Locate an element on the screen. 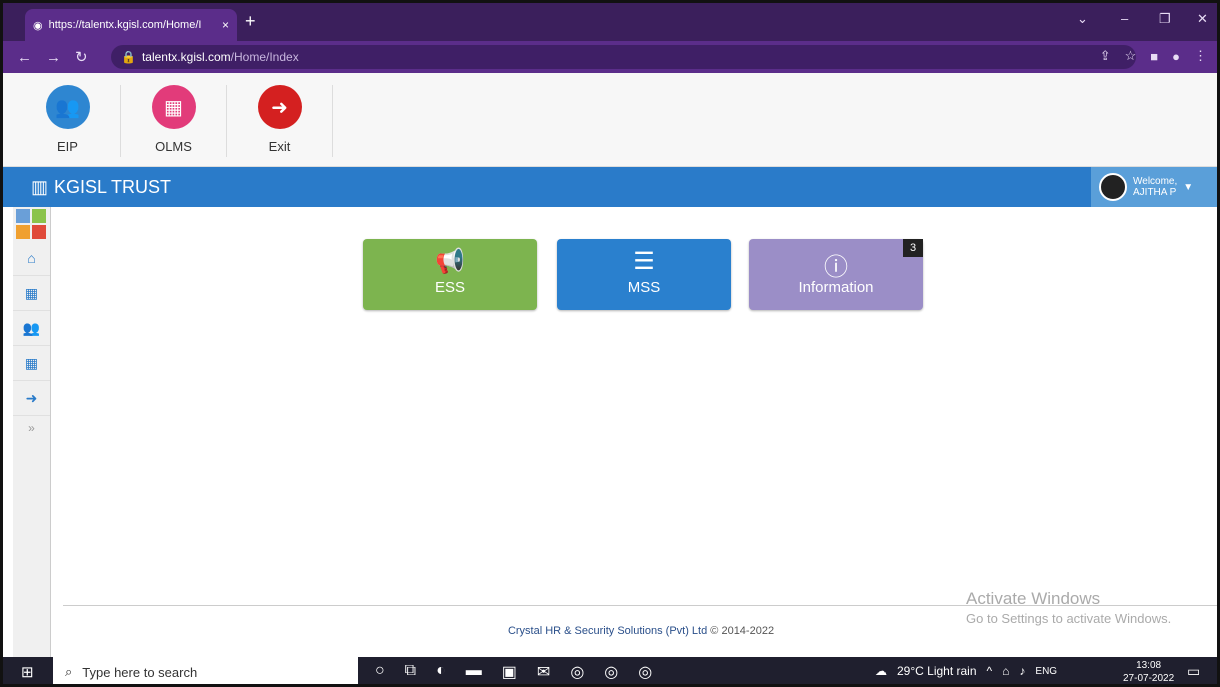 The image size is (1220, 687). date-text: 27-07-2022 is located at coordinates (1149, 678).